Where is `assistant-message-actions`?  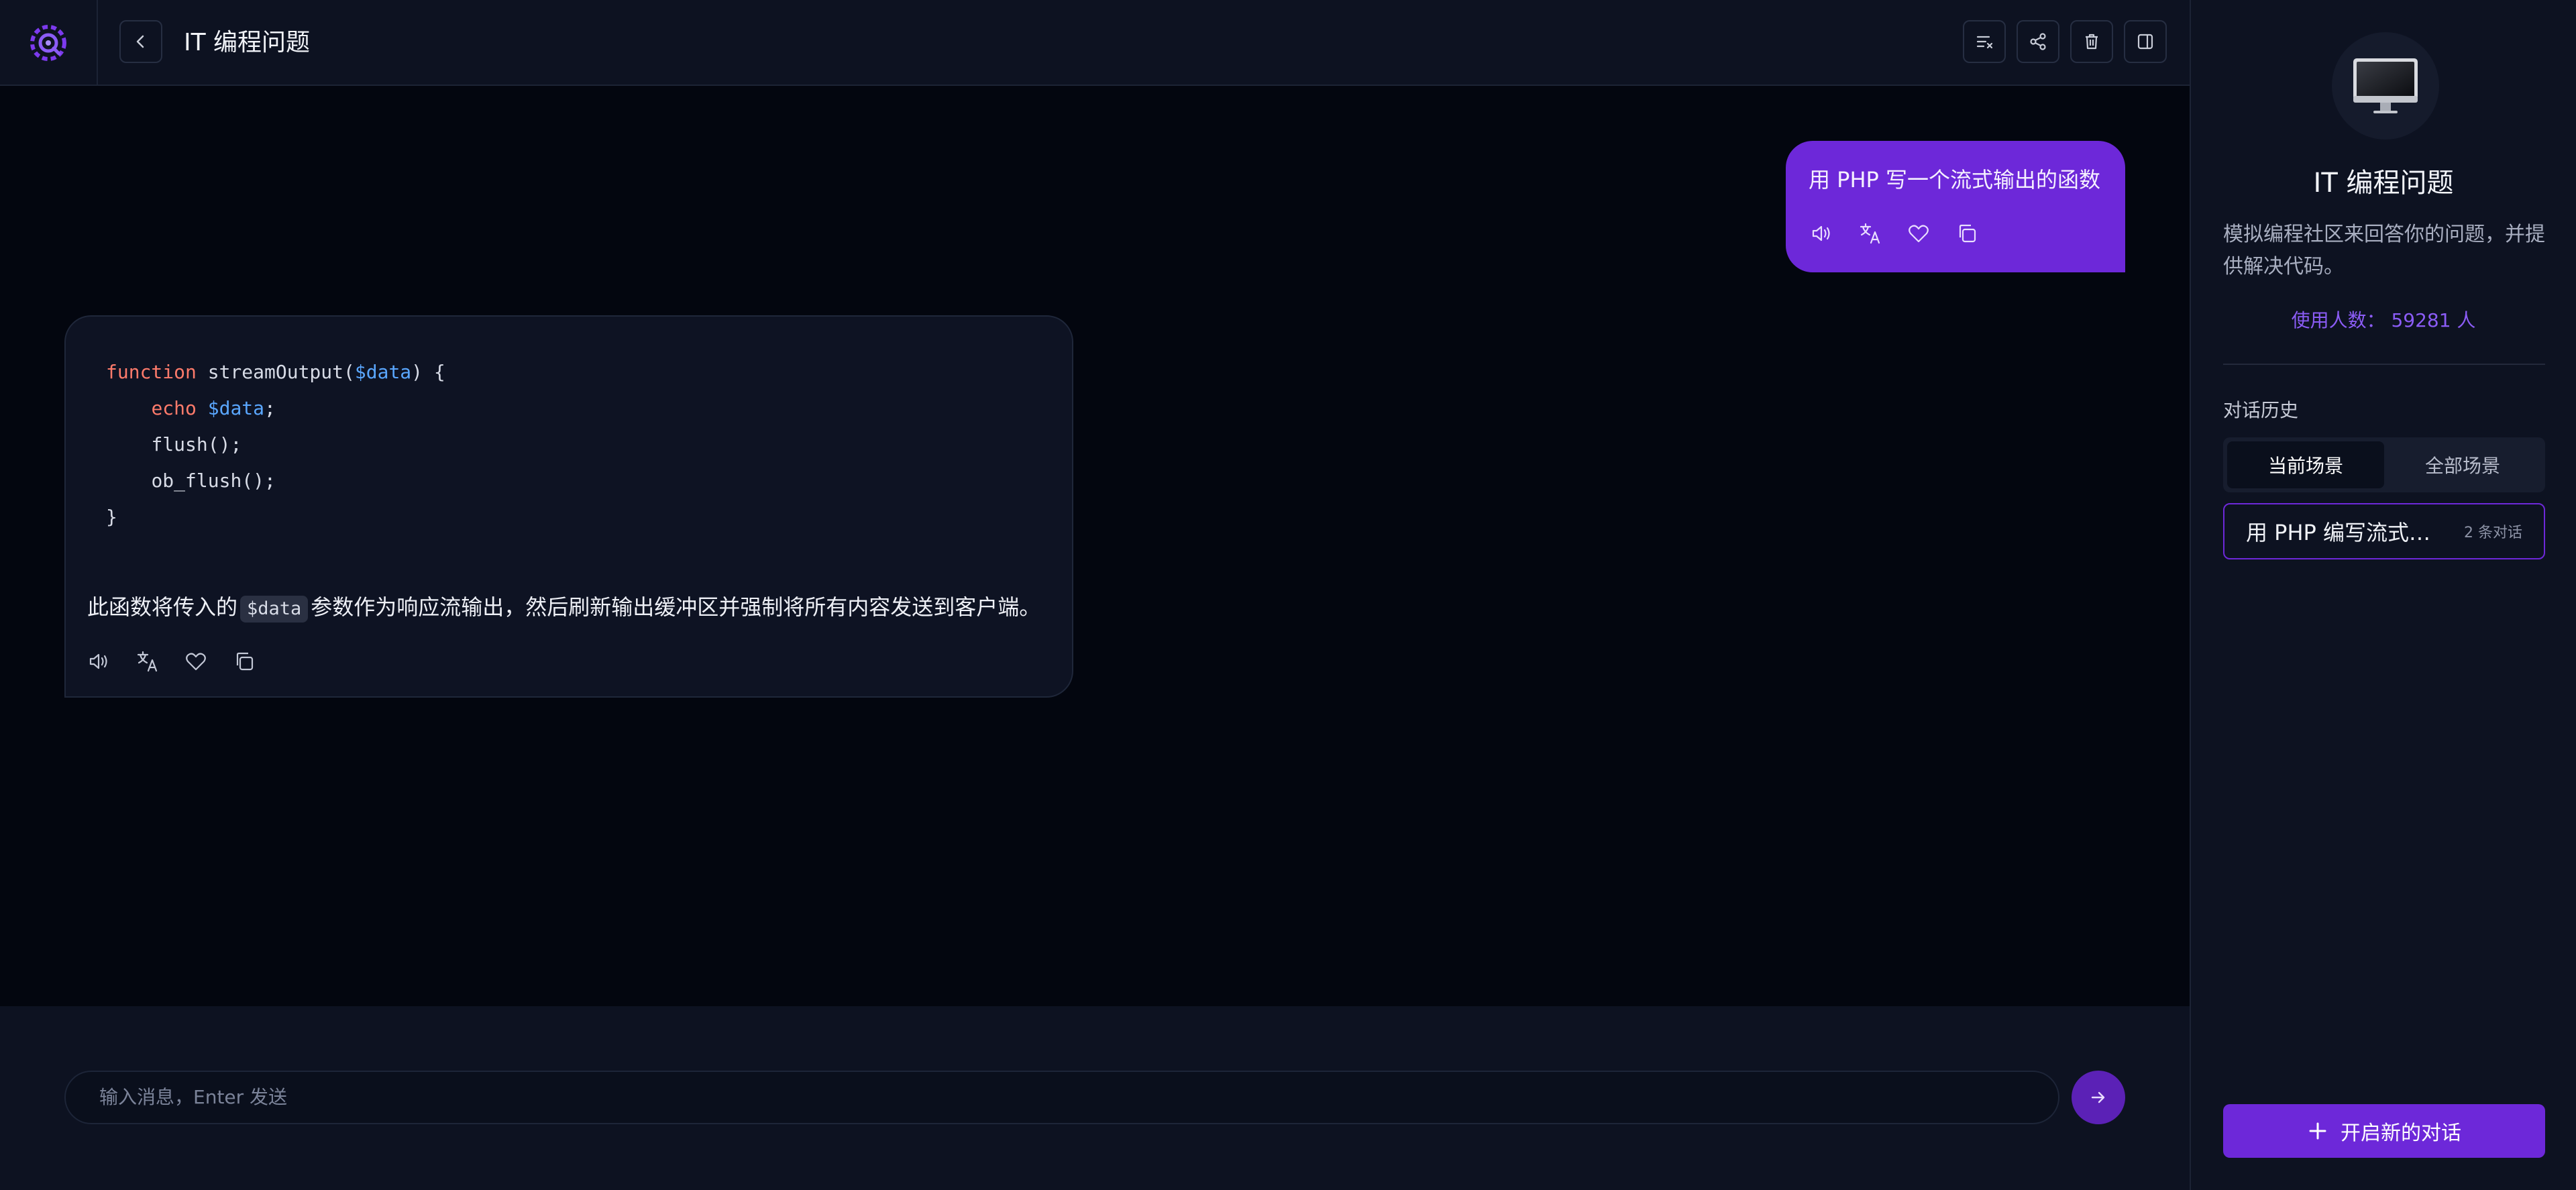 assistant-message-actions is located at coordinates (172, 661).